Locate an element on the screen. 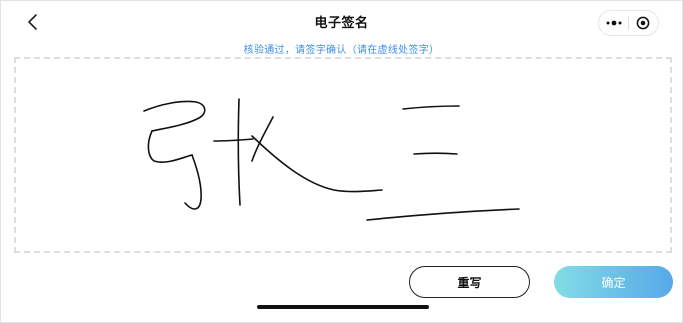 The width and height of the screenshot is (683, 323). more-button is located at coordinates (613, 23).